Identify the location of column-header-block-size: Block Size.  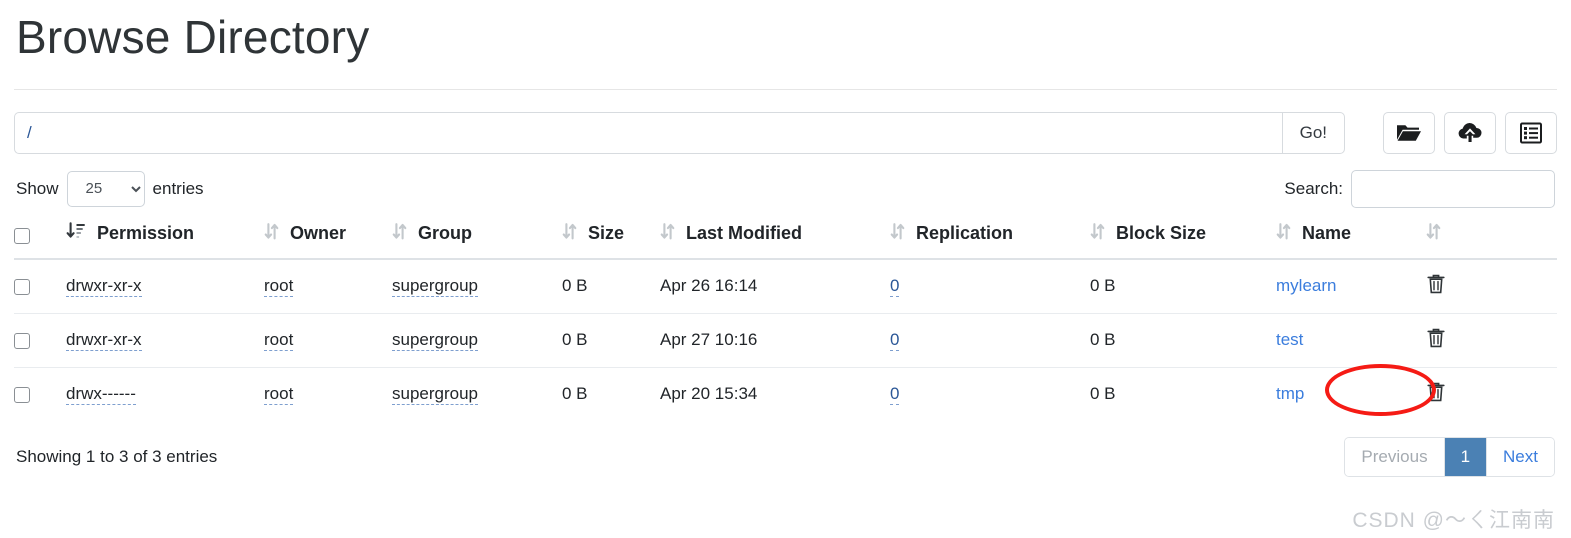
(1183, 238).